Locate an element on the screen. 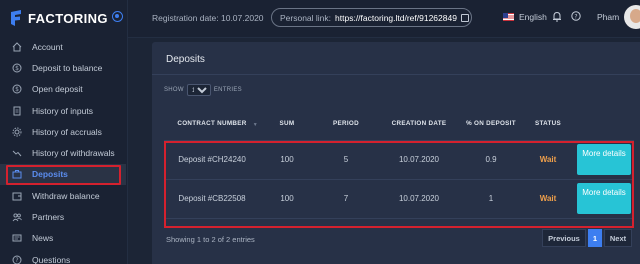  logo-icon is located at coordinates (16, 18).